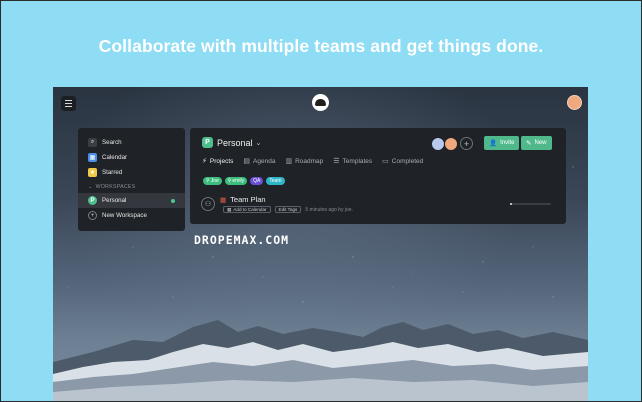  What do you see at coordinates (329, 209) in the screenshot?
I see `task-timestamp: 5 minutes ago by joe.` at bounding box center [329, 209].